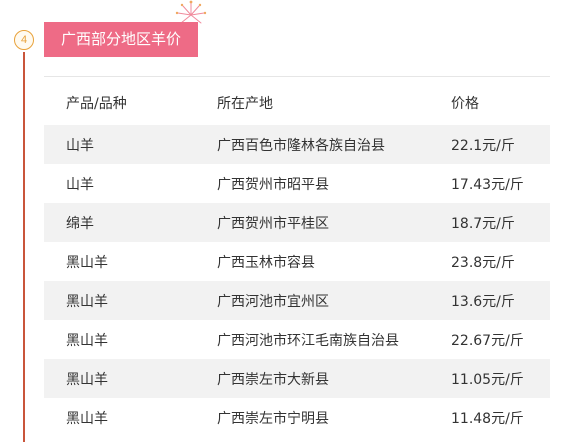 The width and height of the screenshot is (576, 442). I want to click on timeline-line, so click(24, 247).